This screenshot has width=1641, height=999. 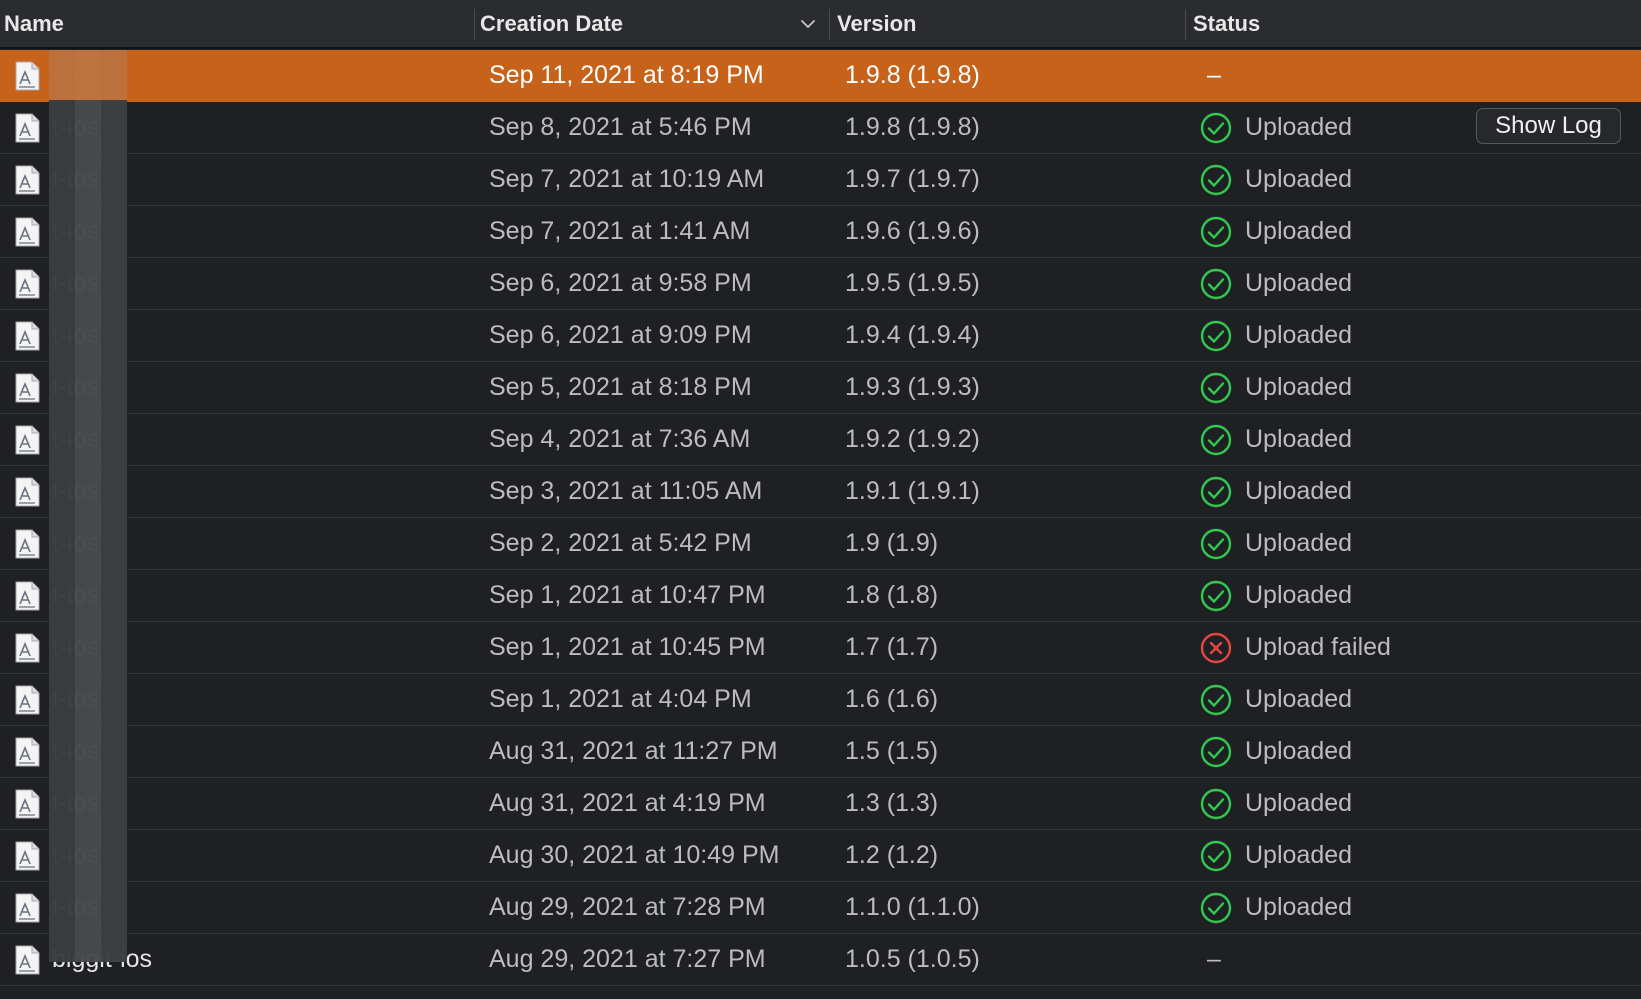 What do you see at coordinates (634, 855) in the screenshot?
I see `creation-date: Aug 30, 2021 at 10:49 PM` at bounding box center [634, 855].